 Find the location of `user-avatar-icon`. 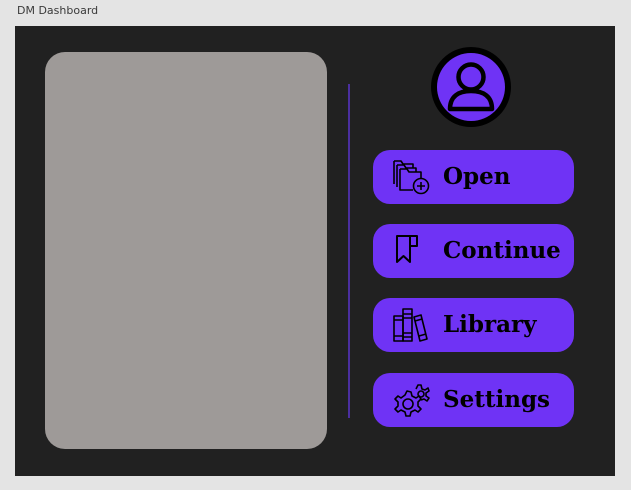

user-avatar-icon is located at coordinates (471, 87).